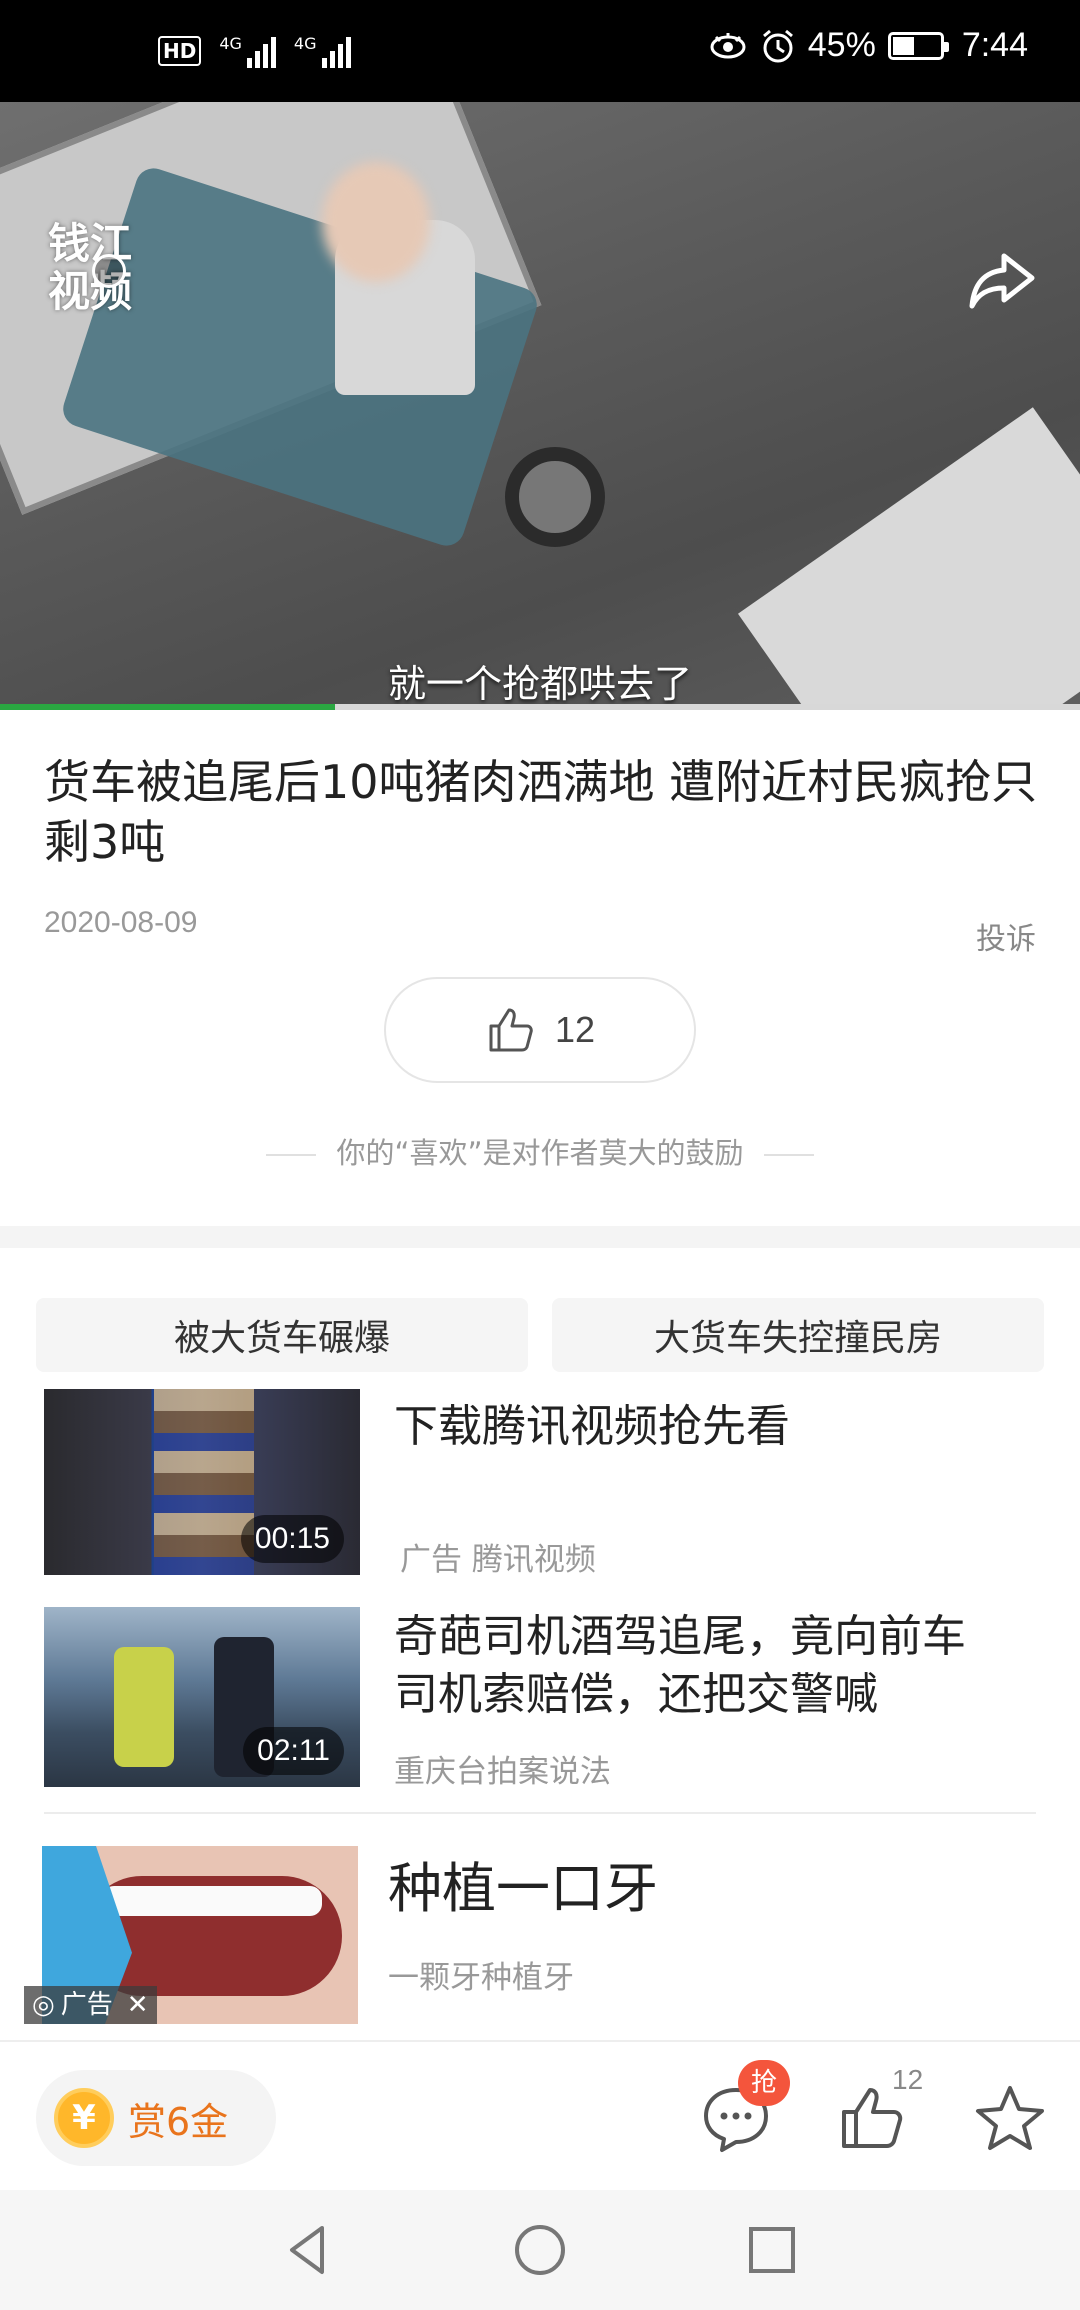  I want to click on system-nav-bar, so click(540, 2250).